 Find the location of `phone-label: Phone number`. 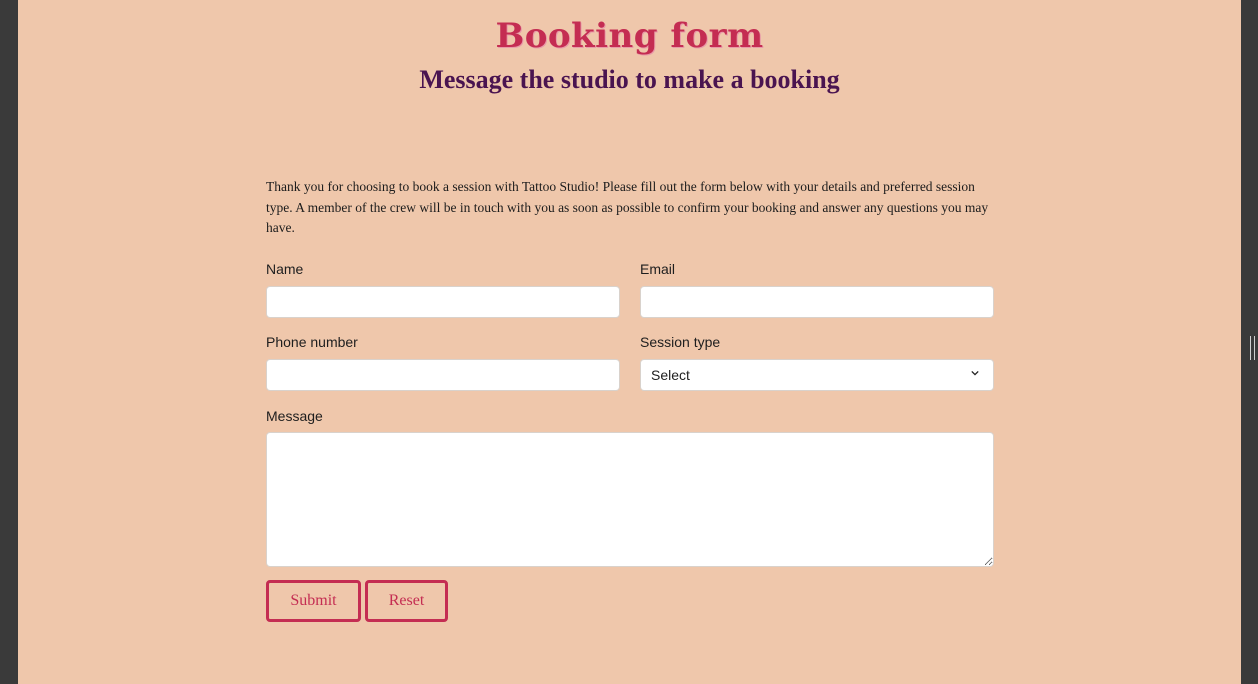

phone-label: Phone number is located at coordinates (312, 342).